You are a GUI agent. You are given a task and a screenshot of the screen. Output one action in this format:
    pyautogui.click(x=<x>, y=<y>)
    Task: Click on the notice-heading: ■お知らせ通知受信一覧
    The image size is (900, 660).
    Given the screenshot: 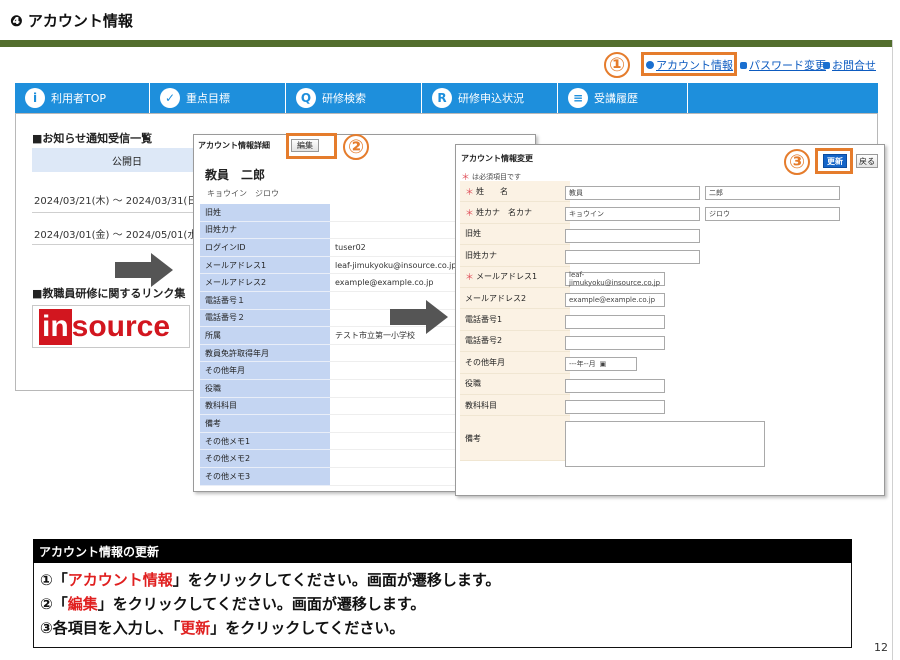 What is the action you would take?
    pyautogui.click(x=92, y=138)
    